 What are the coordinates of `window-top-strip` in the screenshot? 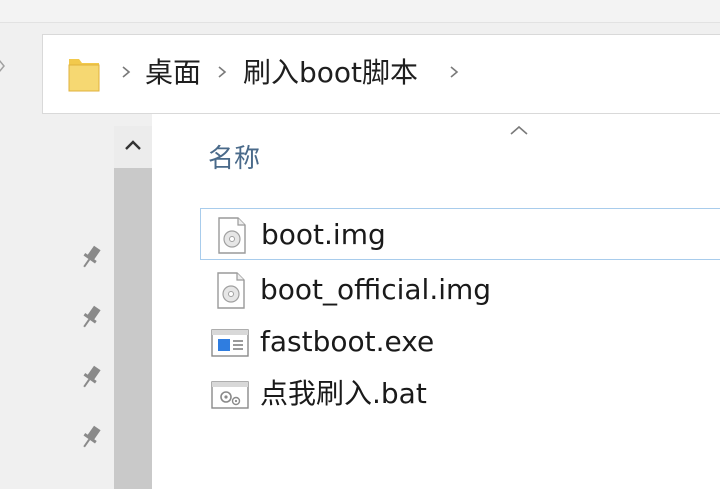 It's located at (360, 11).